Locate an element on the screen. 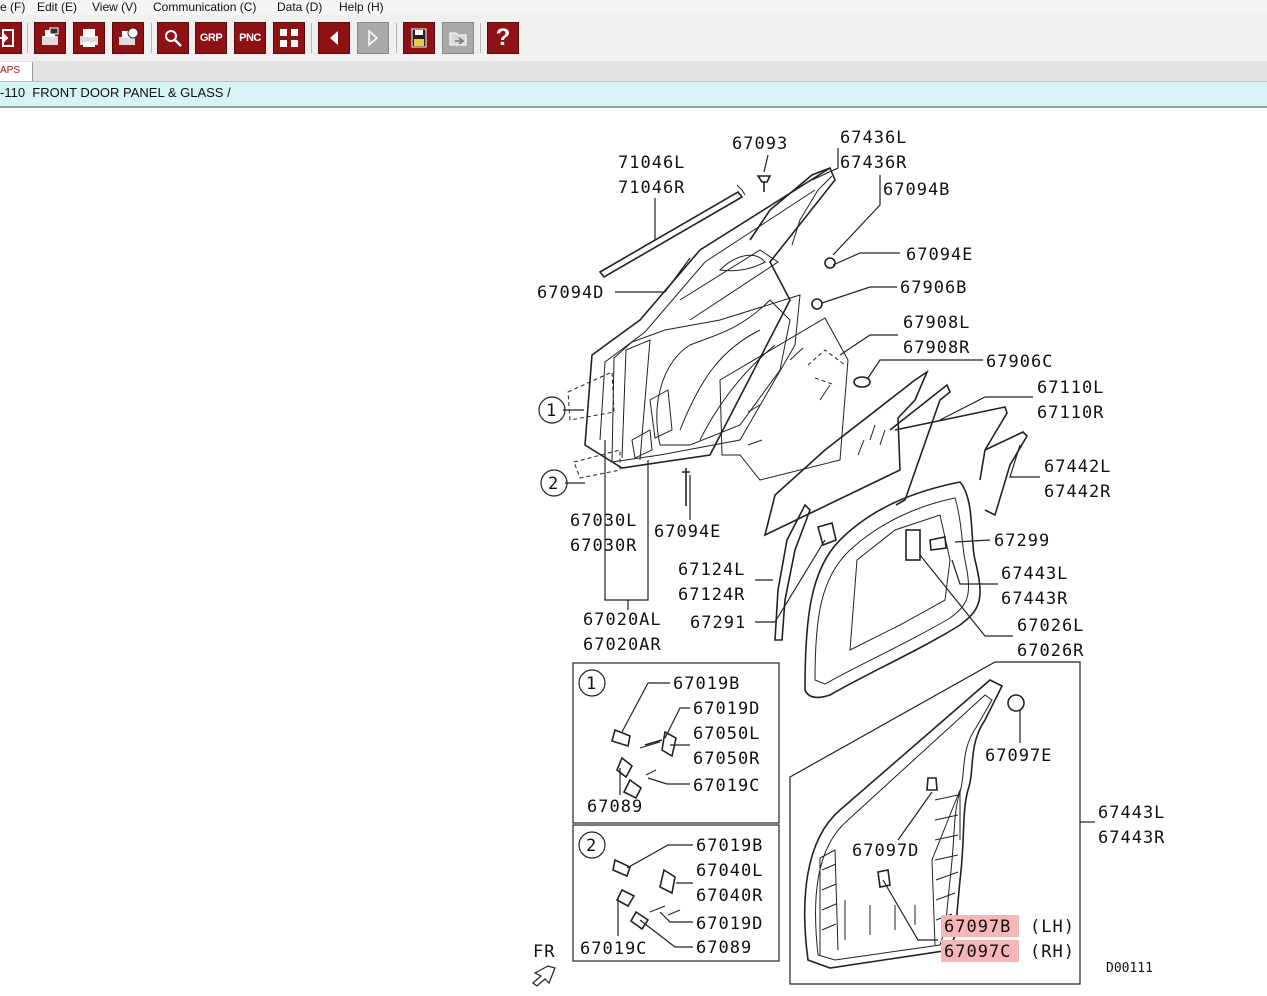  open-button is located at coordinates (458, 38).